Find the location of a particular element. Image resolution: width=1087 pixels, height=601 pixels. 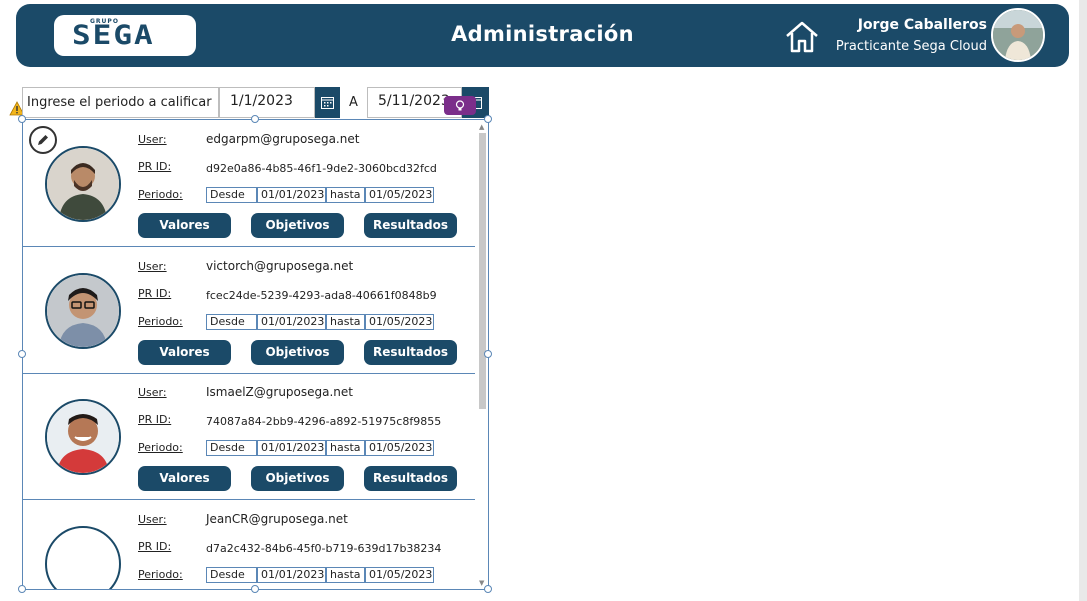

date-separator: A is located at coordinates (353, 102).